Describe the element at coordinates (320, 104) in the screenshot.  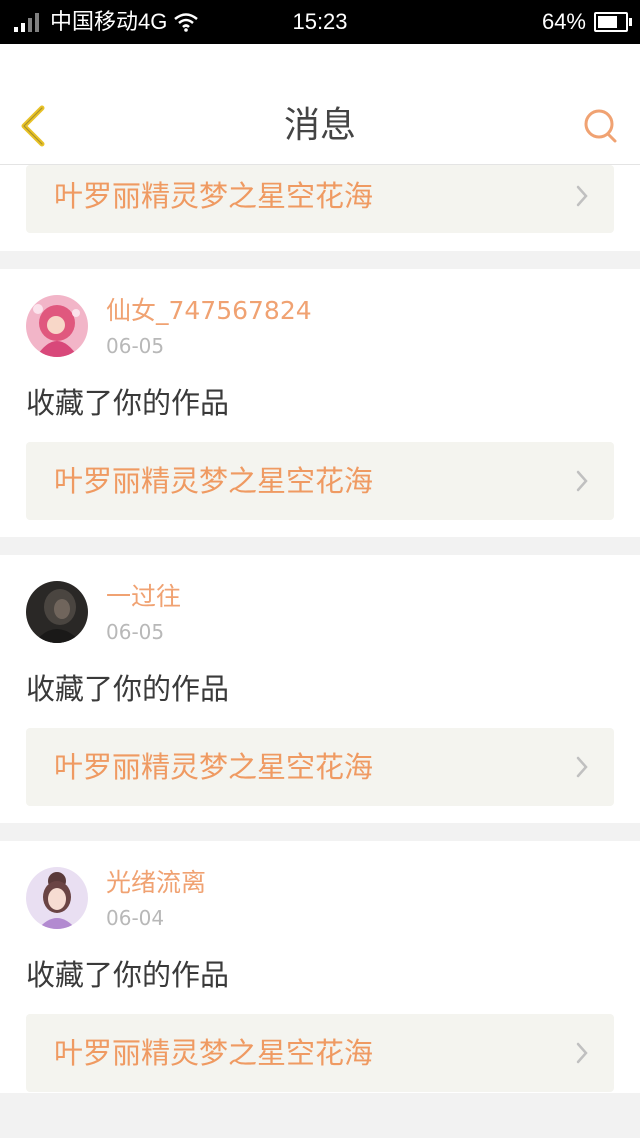
I see `nav-bar: 消息` at that location.